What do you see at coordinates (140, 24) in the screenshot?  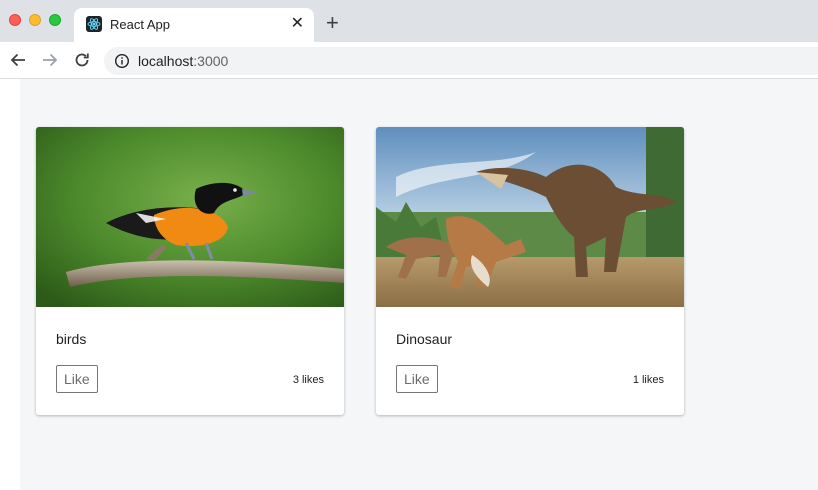 I see `tab-title: React App` at bounding box center [140, 24].